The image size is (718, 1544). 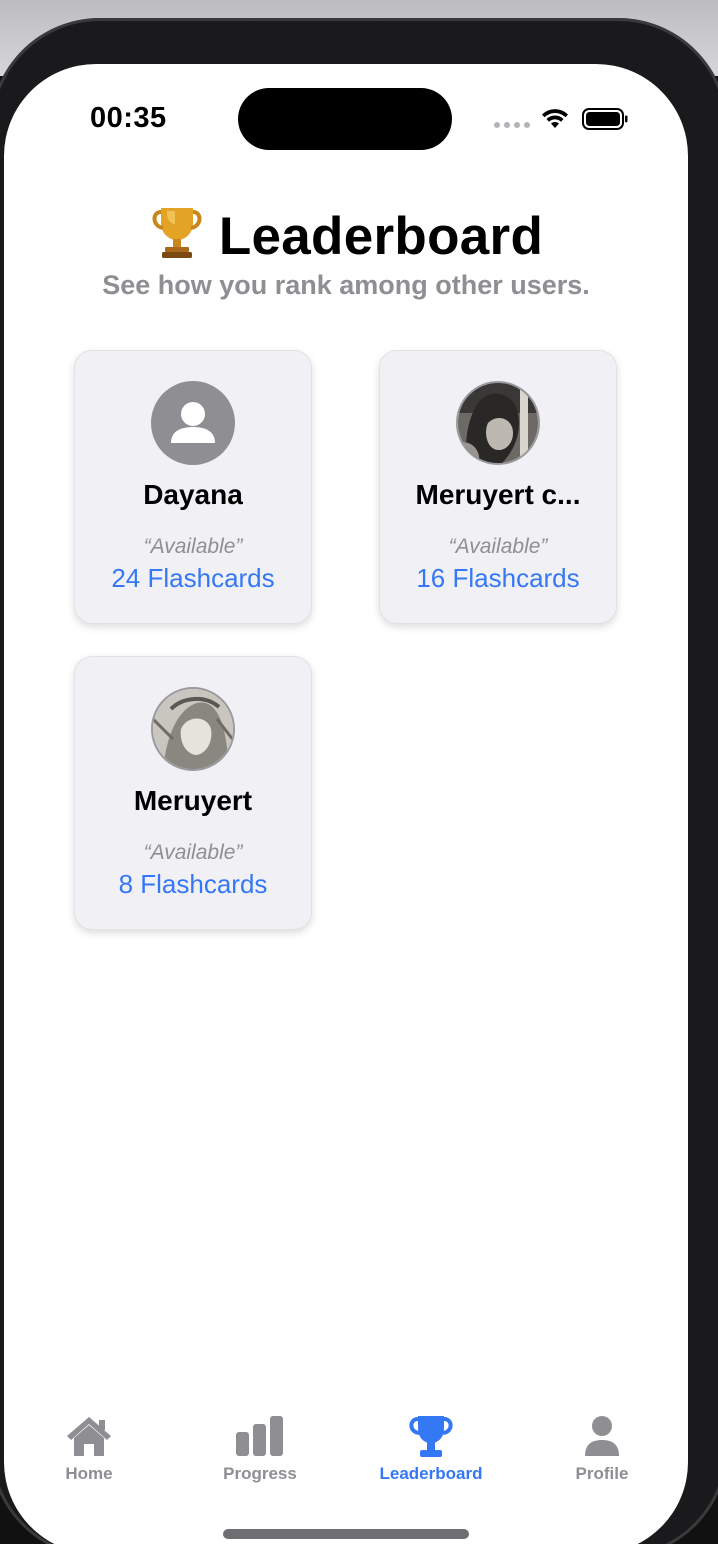 I want to click on tab-home: Home, so click(x=89, y=1449).